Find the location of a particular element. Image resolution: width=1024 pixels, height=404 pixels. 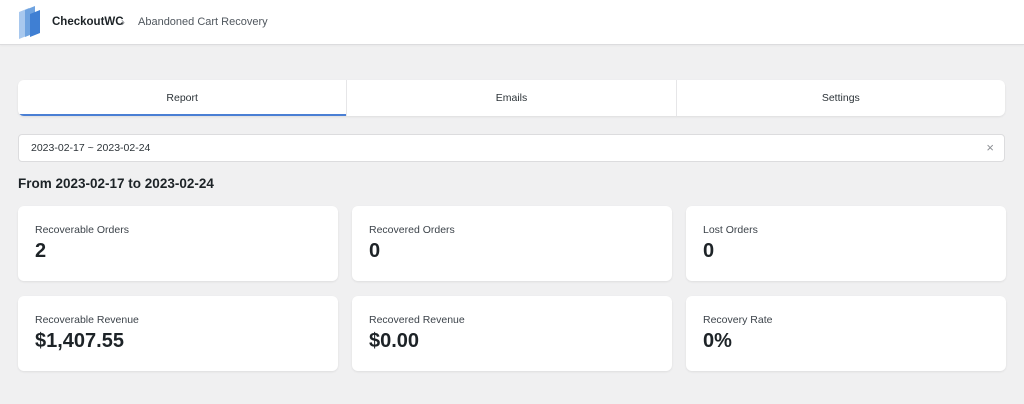

tab-emails: Emails is located at coordinates (512, 98).